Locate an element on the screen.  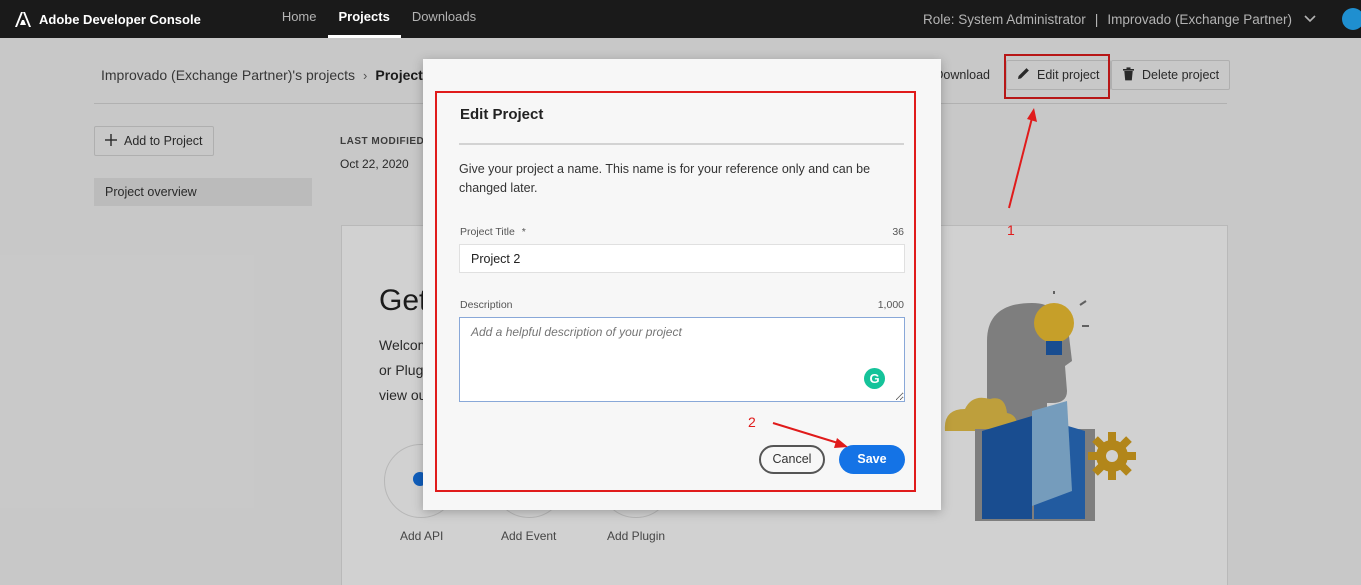
annotation-step-2: 2 is located at coordinates (752, 422).